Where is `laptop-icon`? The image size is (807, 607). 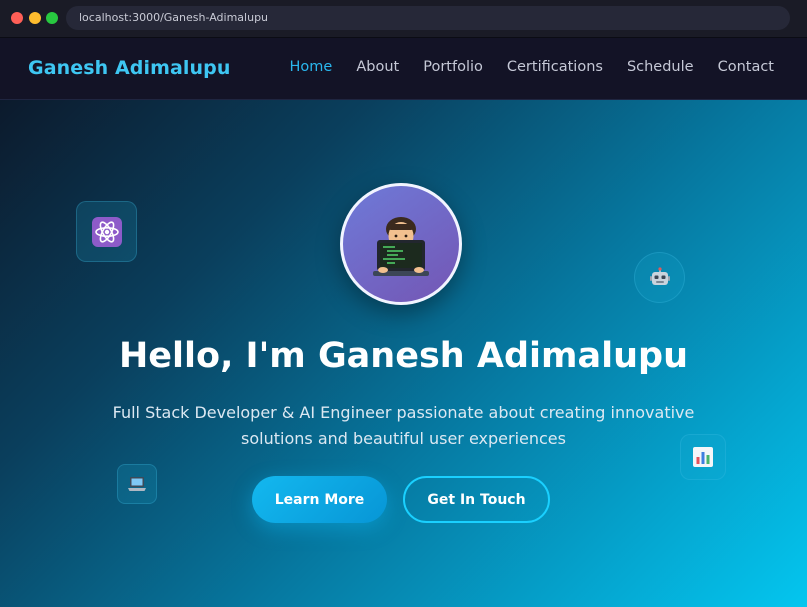
laptop-icon is located at coordinates (137, 484).